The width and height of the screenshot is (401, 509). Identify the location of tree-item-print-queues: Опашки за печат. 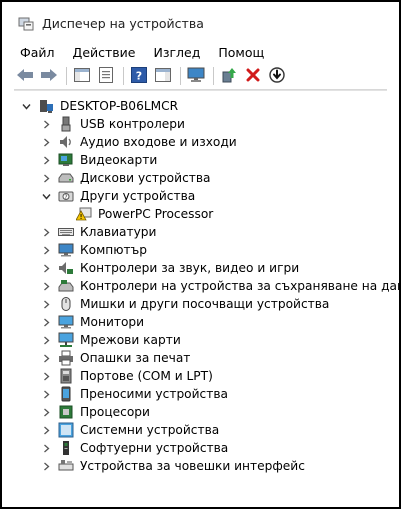
(115, 358).